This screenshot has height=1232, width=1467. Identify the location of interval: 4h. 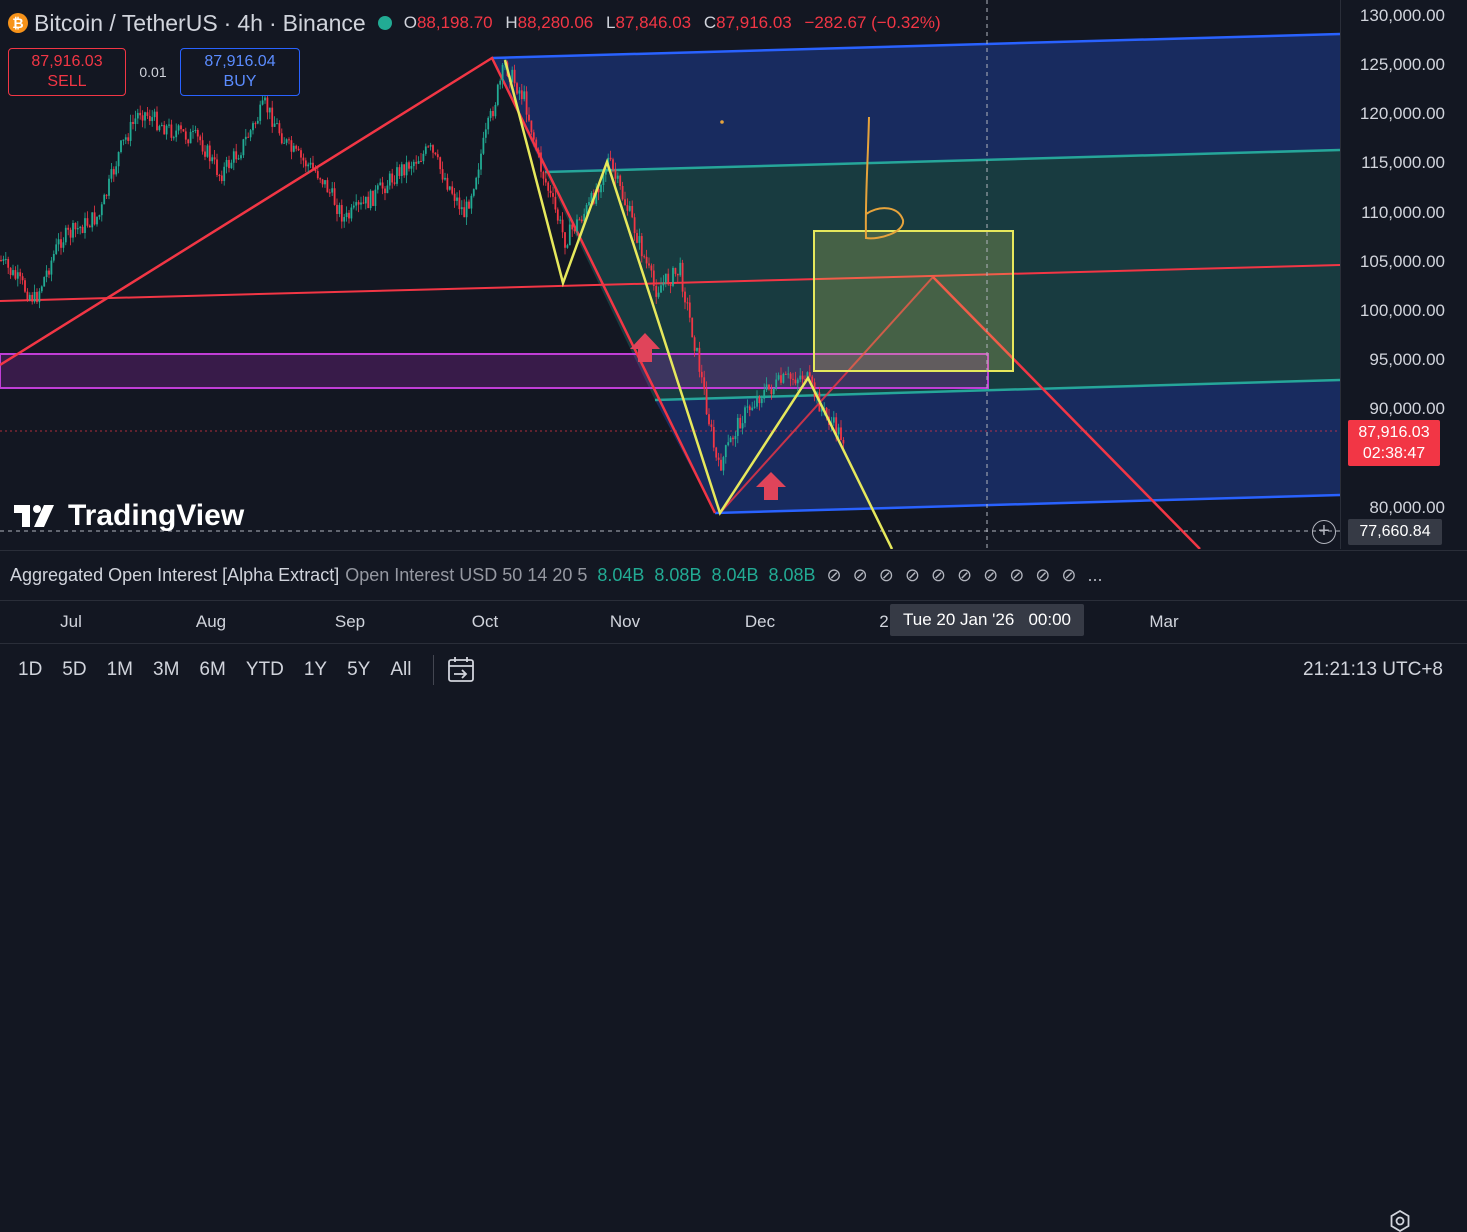
(250, 23).